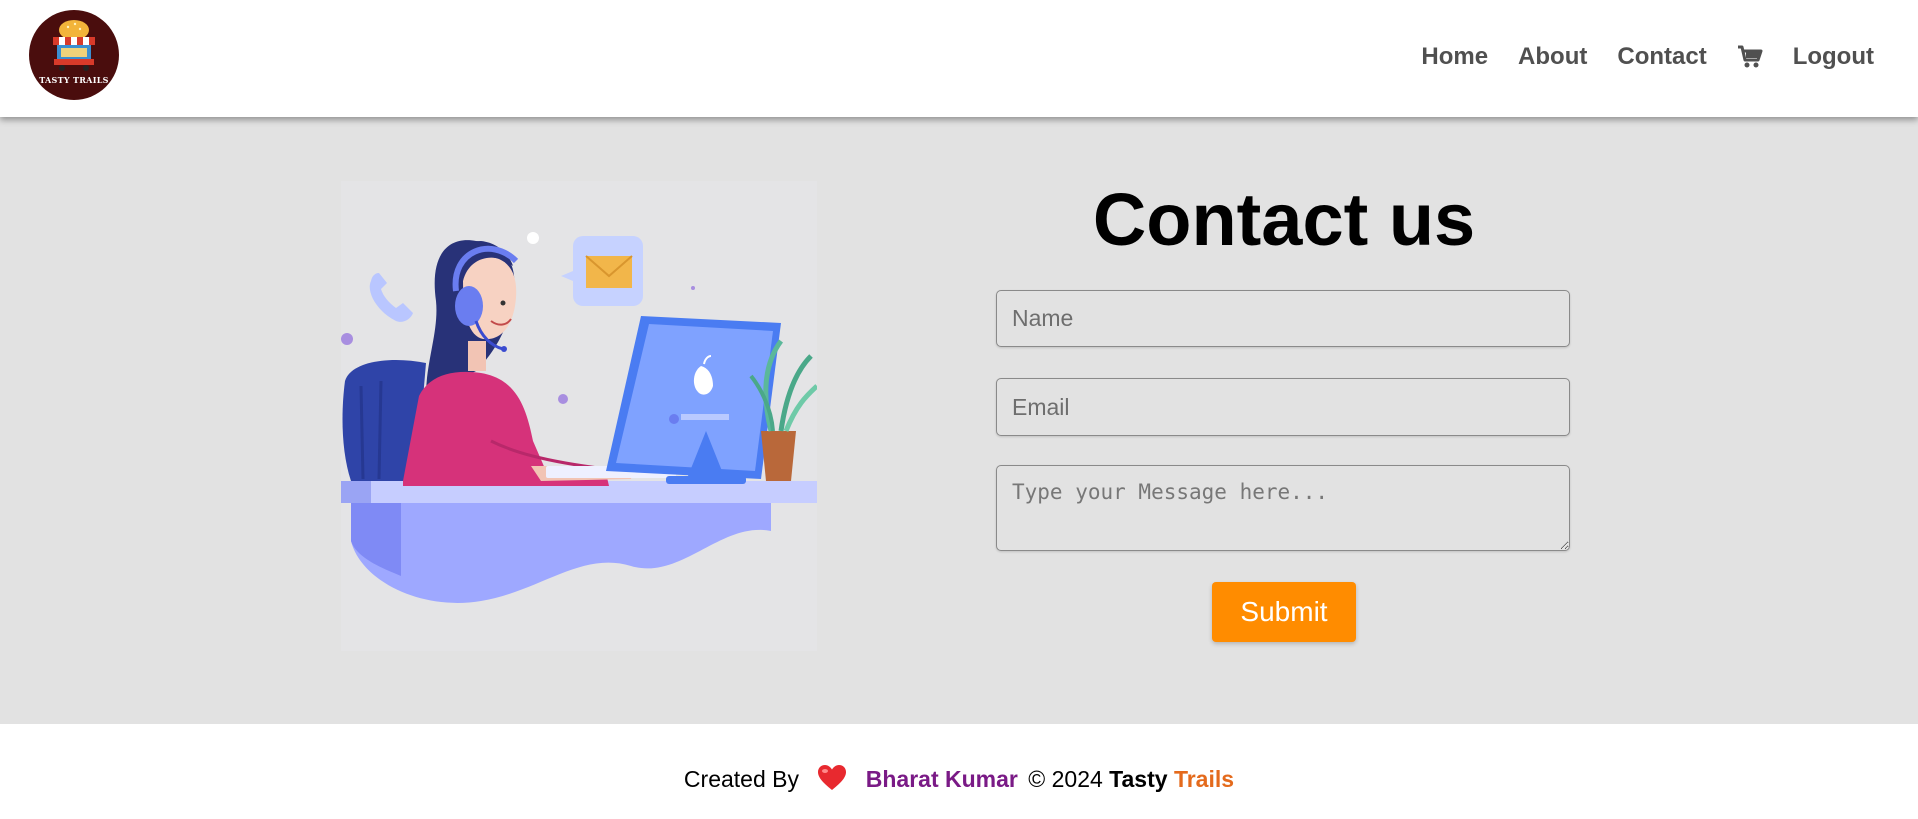 The image size is (1918, 819). I want to click on heart-icon, so click(832, 781).